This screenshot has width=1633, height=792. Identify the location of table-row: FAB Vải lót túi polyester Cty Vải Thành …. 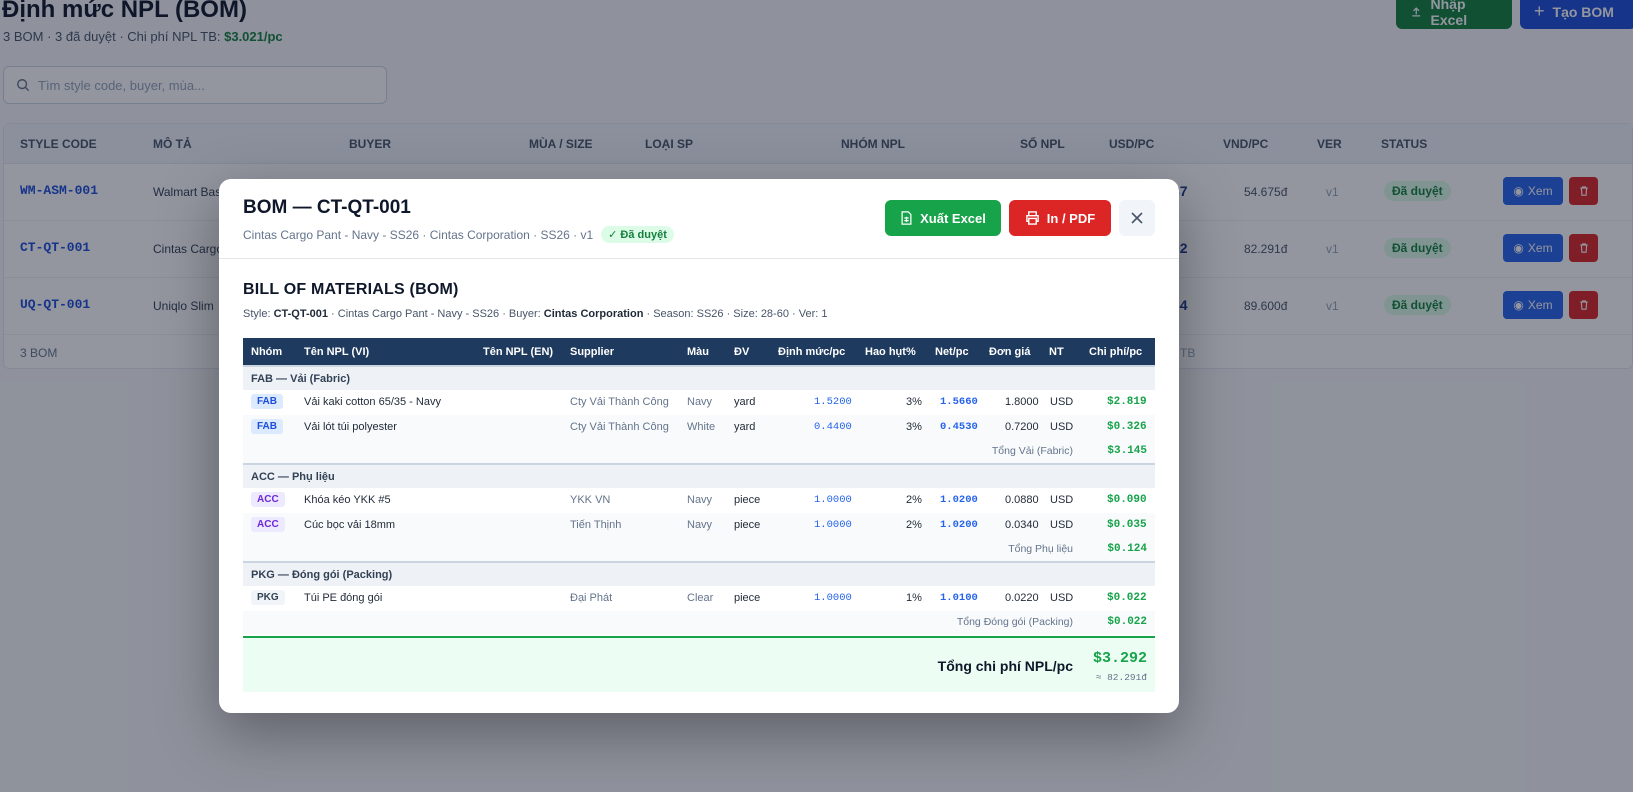
(699, 427).